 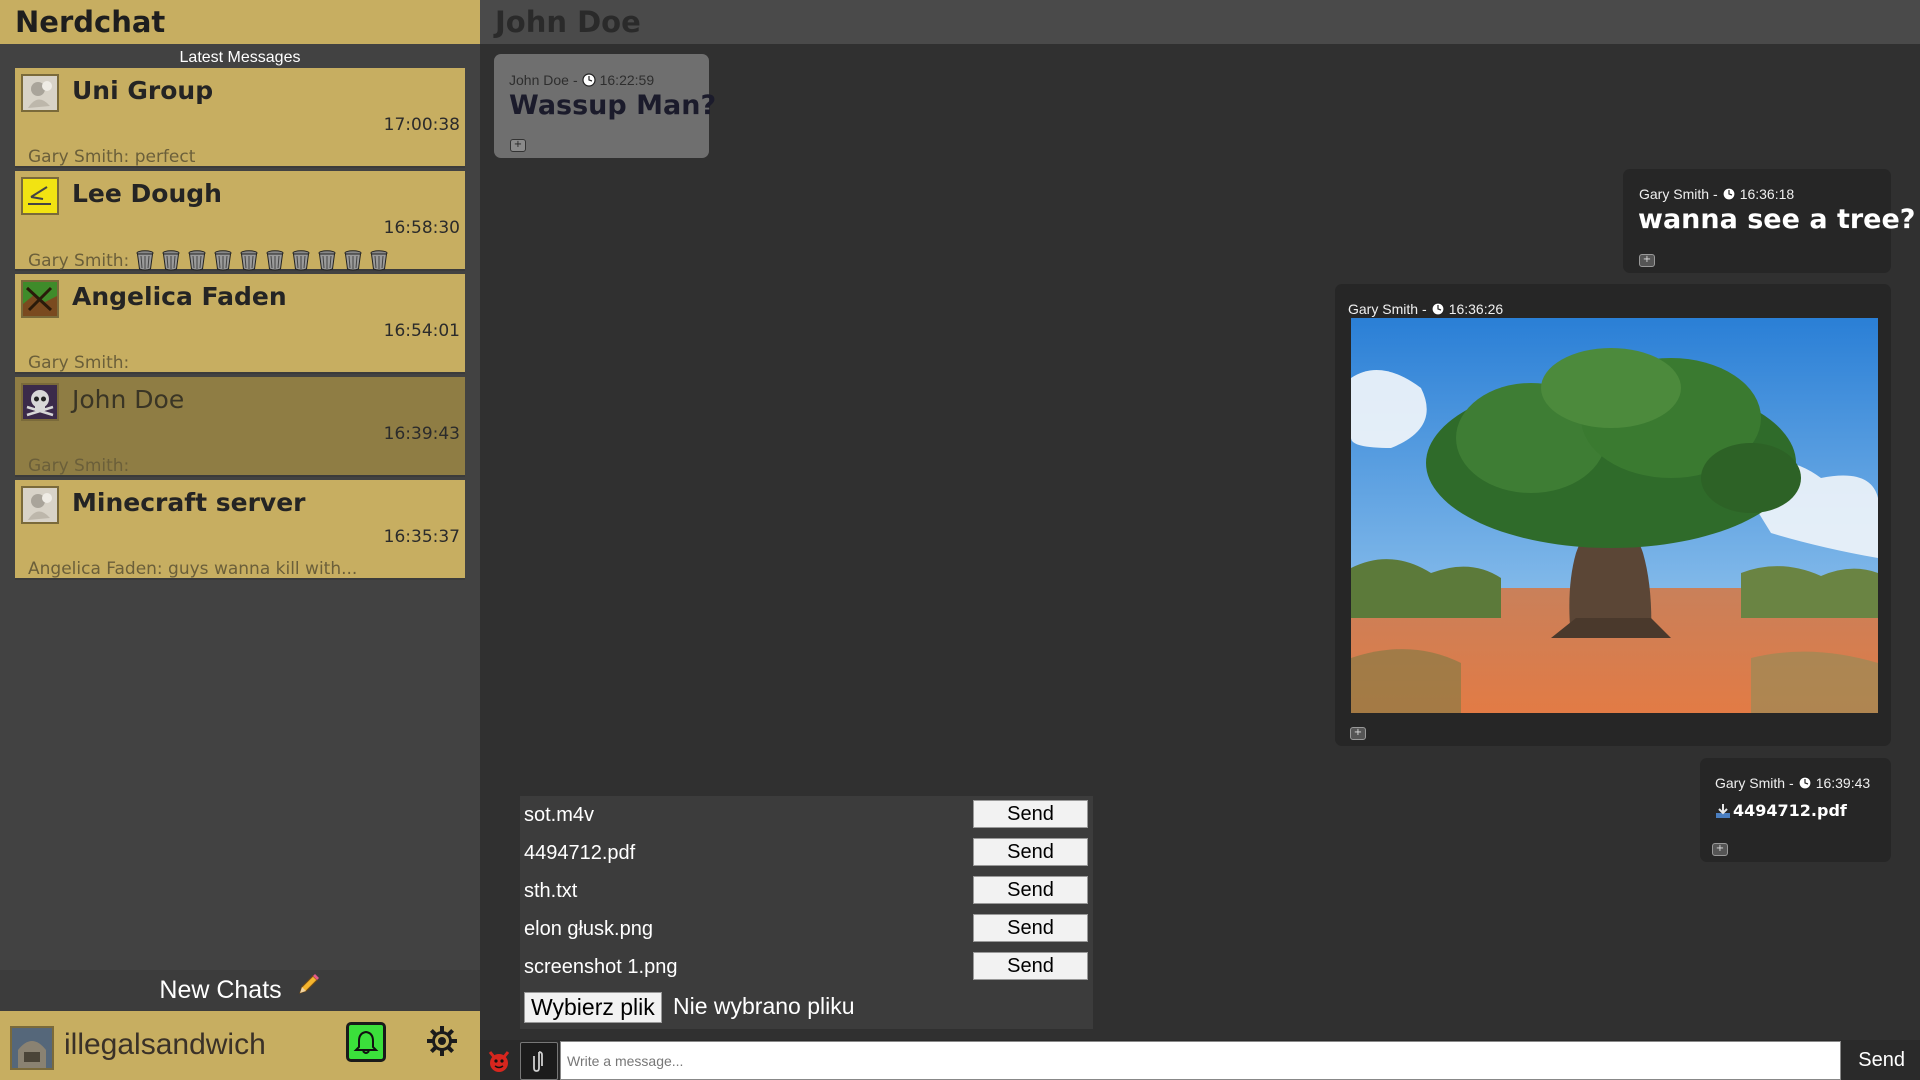 What do you see at coordinates (1777, 219) in the screenshot?
I see `message-text: wanna see a tree?` at bounding box center [1777, 219].